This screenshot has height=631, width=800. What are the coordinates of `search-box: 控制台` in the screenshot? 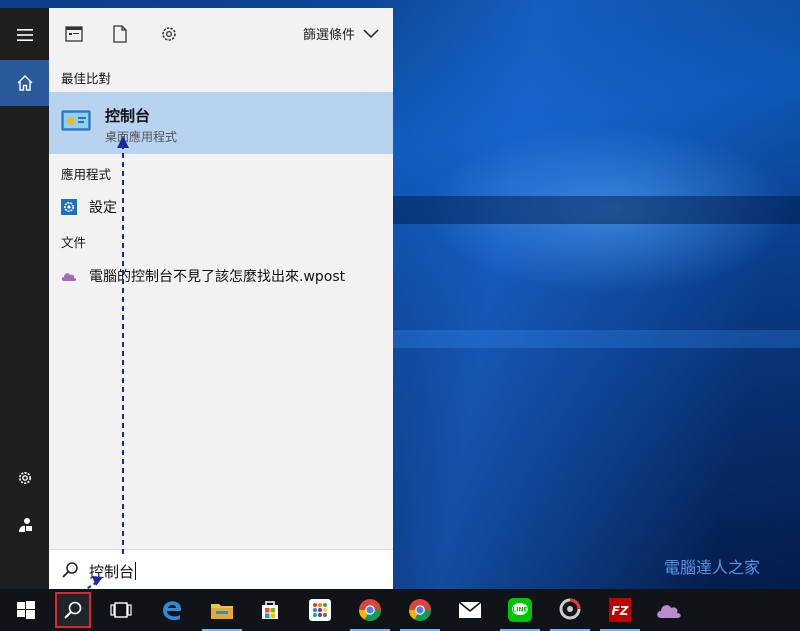 It's located at (221, 569).